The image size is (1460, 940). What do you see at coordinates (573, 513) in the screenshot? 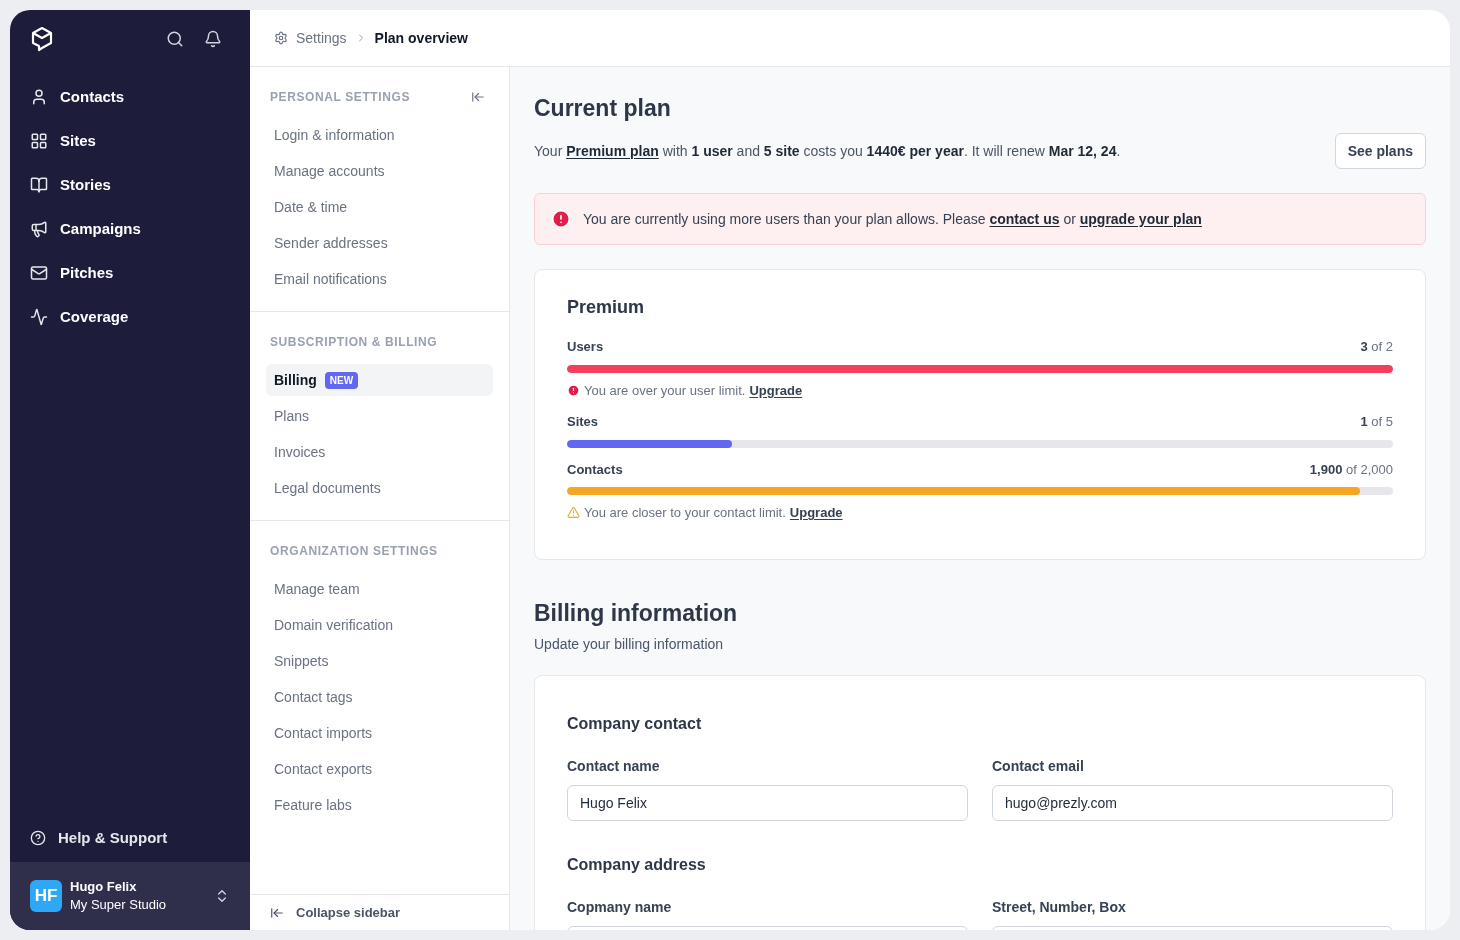
I see `warning-icon` at bounding box center [573, 513].